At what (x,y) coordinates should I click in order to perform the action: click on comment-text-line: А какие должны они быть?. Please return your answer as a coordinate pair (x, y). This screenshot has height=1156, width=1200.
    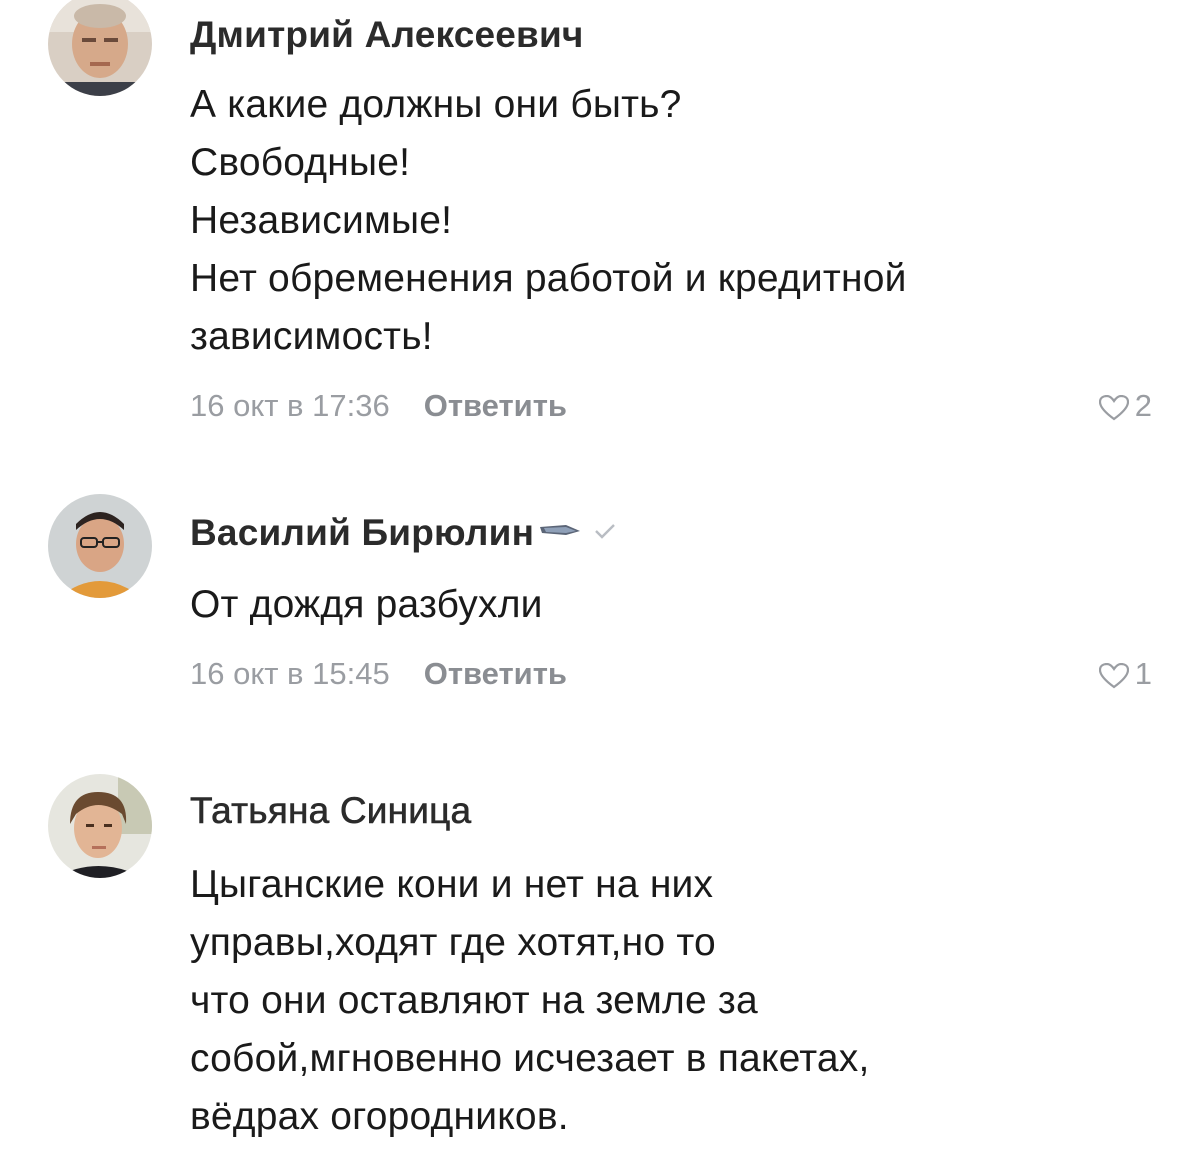
    Looking at the image, I should click on (436, 104).